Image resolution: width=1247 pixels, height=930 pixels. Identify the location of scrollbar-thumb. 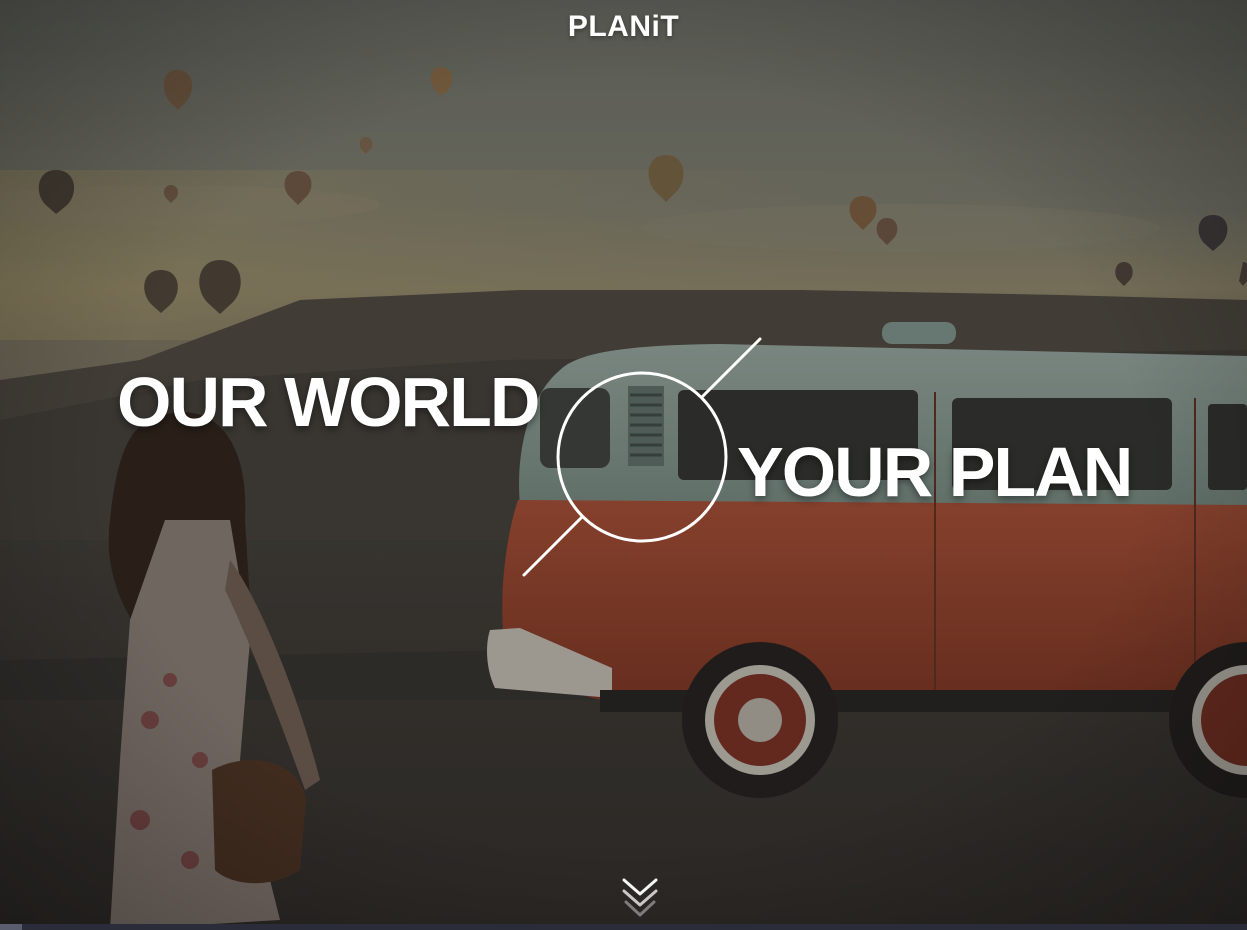
(11, 927).